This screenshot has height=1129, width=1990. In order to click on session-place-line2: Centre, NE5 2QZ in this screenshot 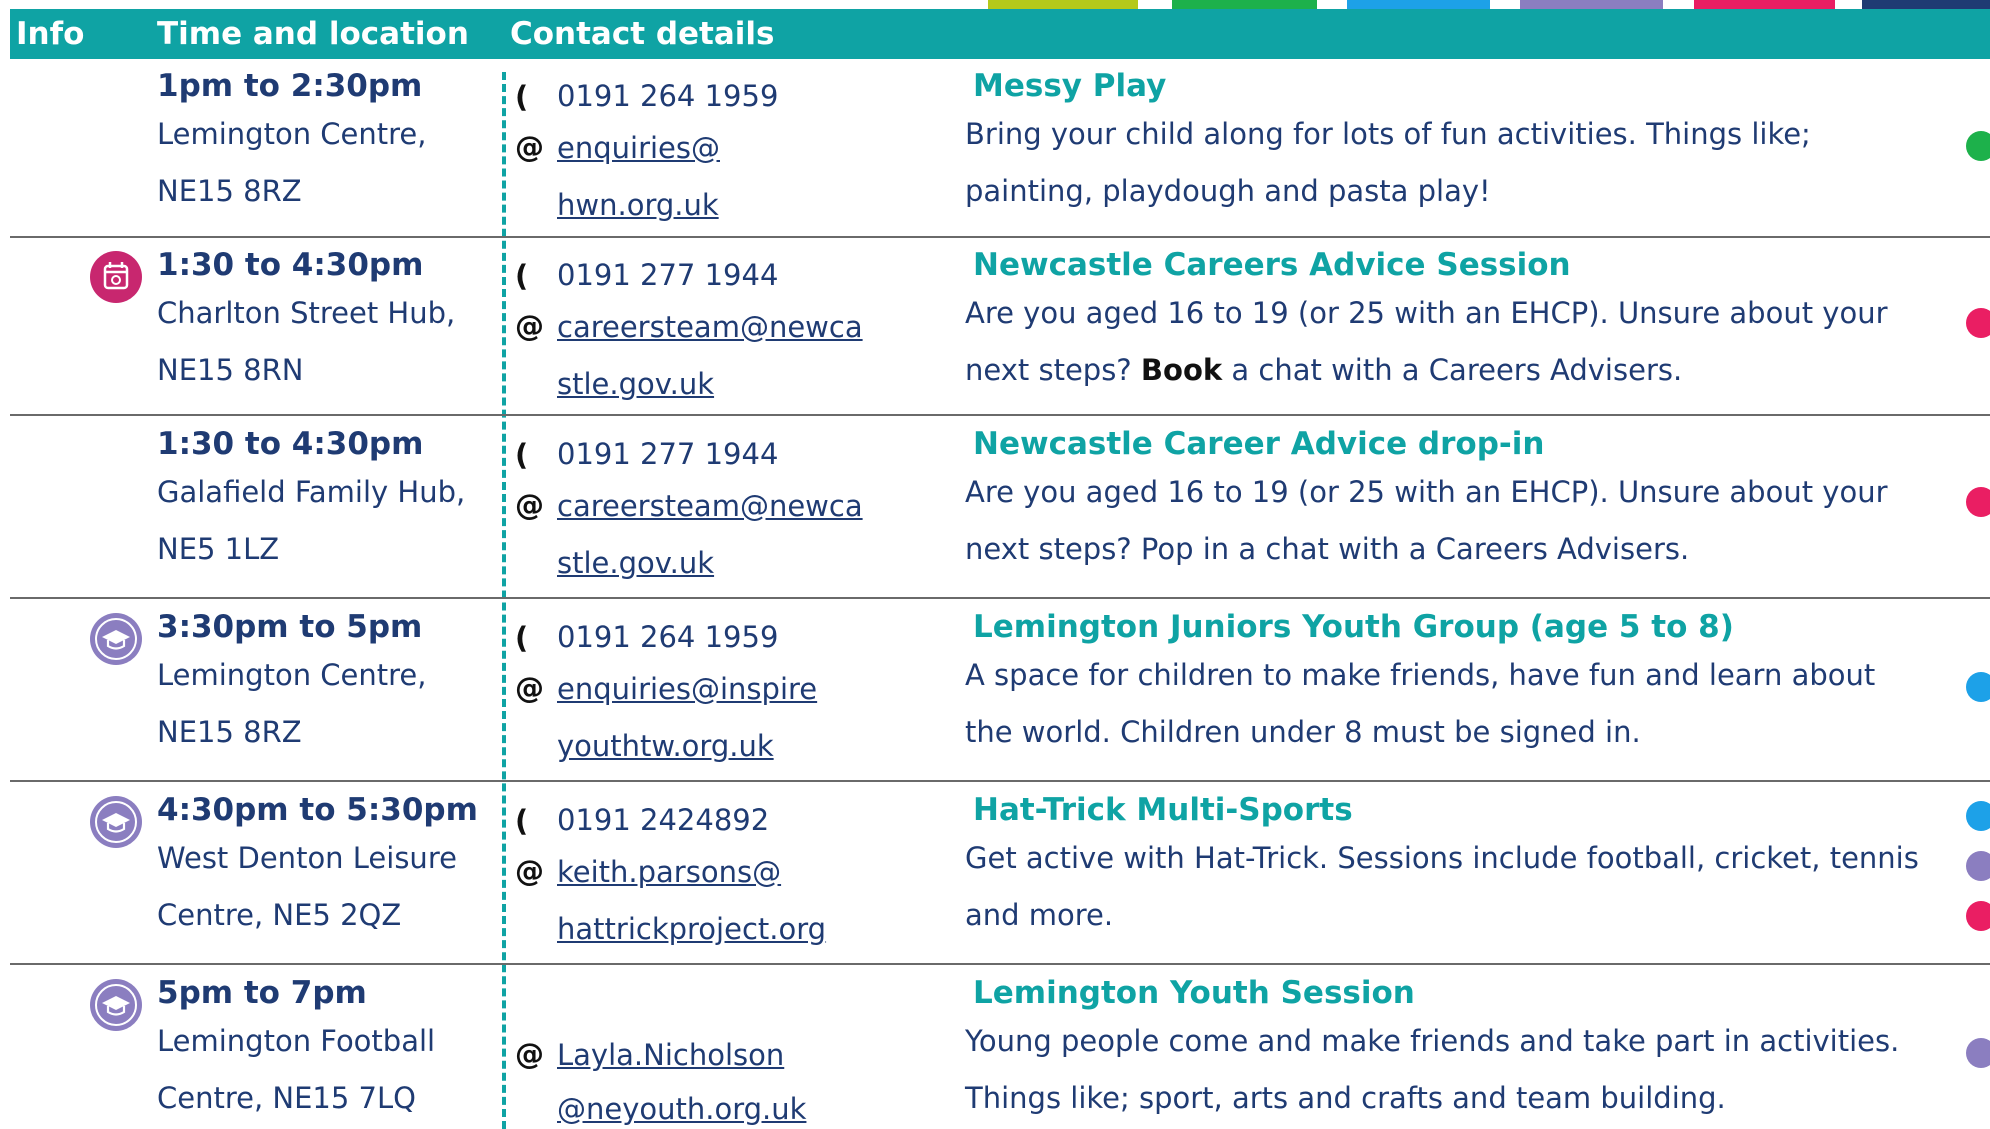, I will do `click(279, 915)`.